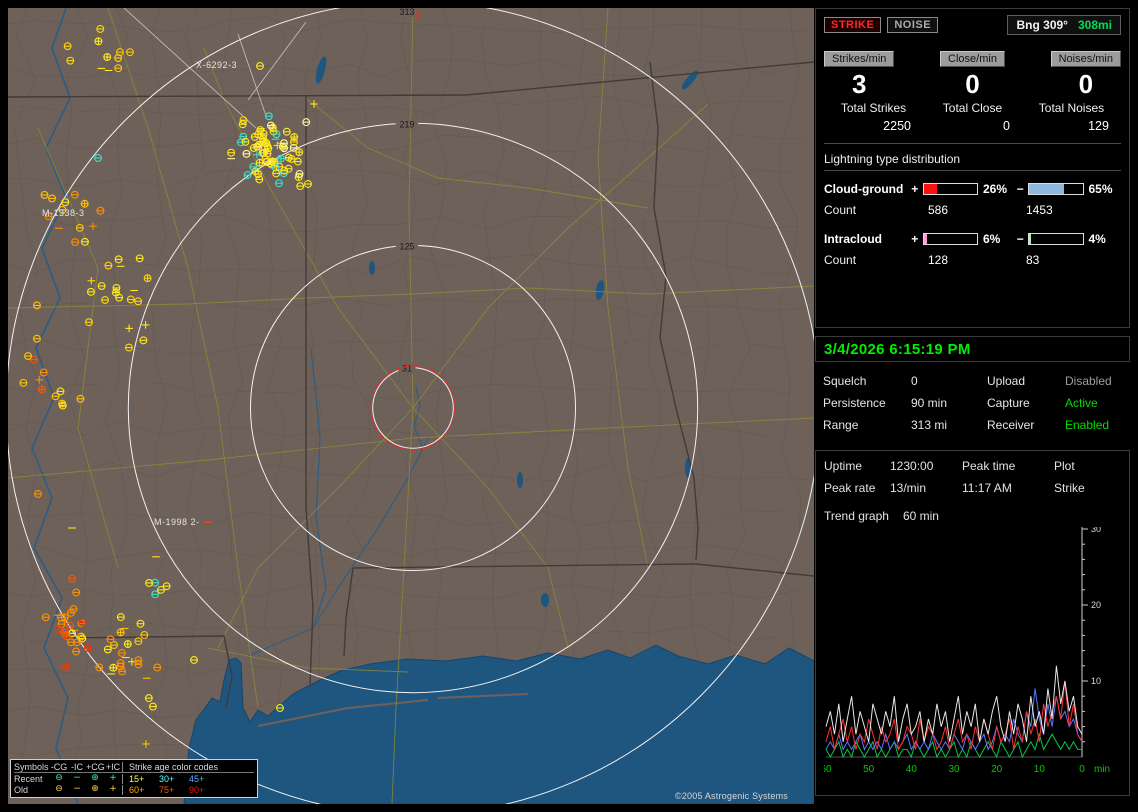  I want to click on trend-window-value: 60 min, so click(920, 516).